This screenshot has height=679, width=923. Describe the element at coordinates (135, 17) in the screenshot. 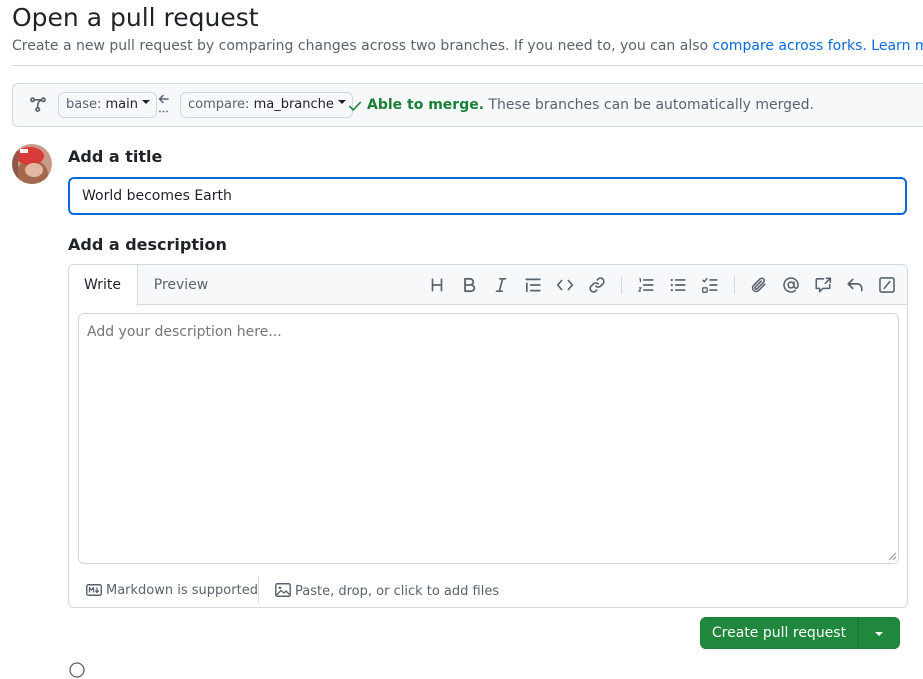

I see `page-title: Open a pull request` at that location.